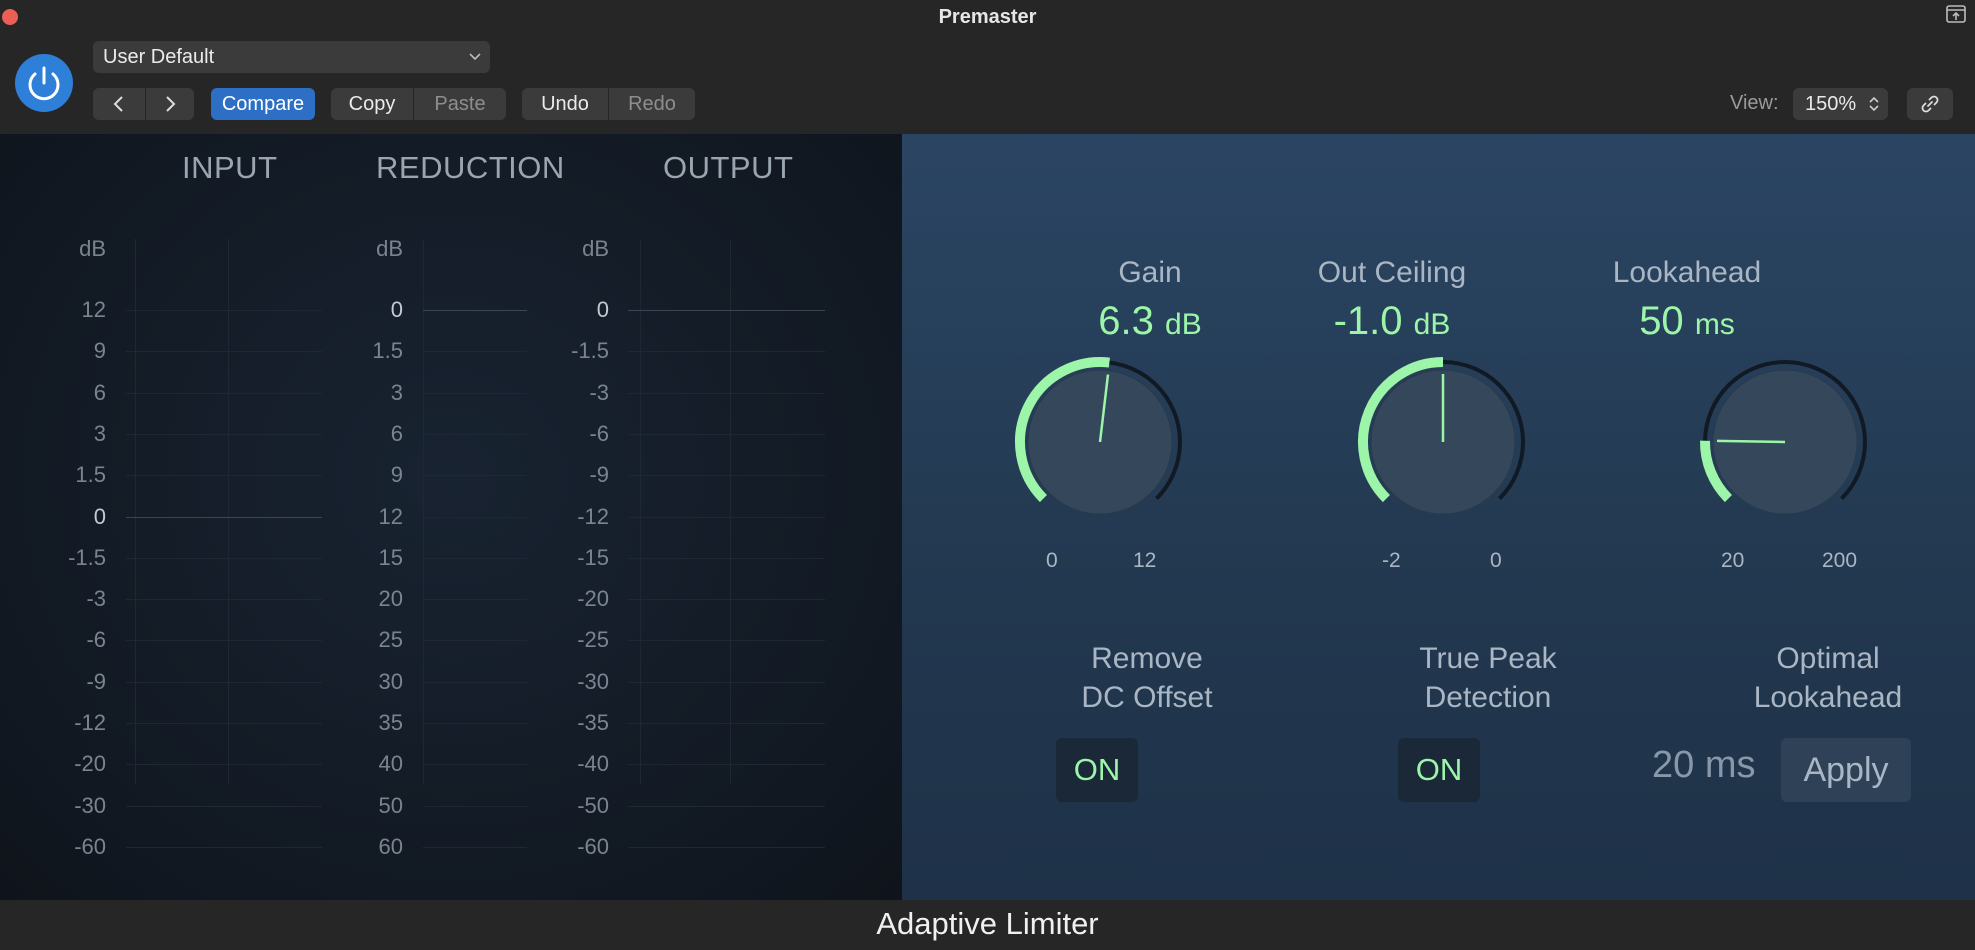  I want to click on input-tick-label: 6, so click(99, 392).